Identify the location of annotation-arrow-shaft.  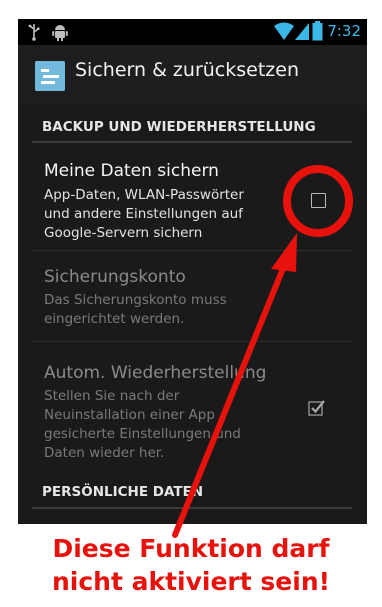
(229, 400).